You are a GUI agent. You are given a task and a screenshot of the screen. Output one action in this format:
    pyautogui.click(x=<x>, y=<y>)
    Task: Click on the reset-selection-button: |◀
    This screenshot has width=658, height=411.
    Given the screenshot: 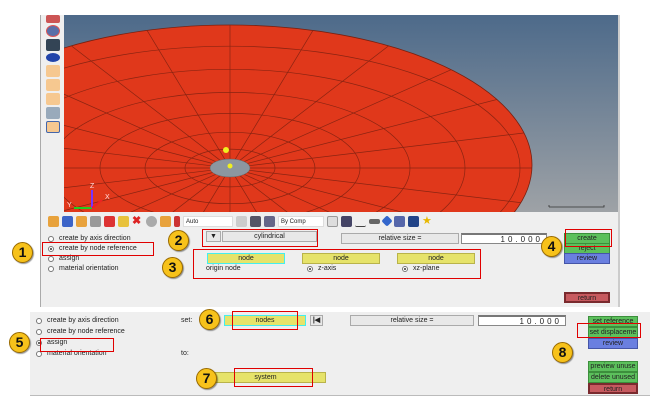 What is the action you would take?
    pyautogui.click(x=316, y=320)
    